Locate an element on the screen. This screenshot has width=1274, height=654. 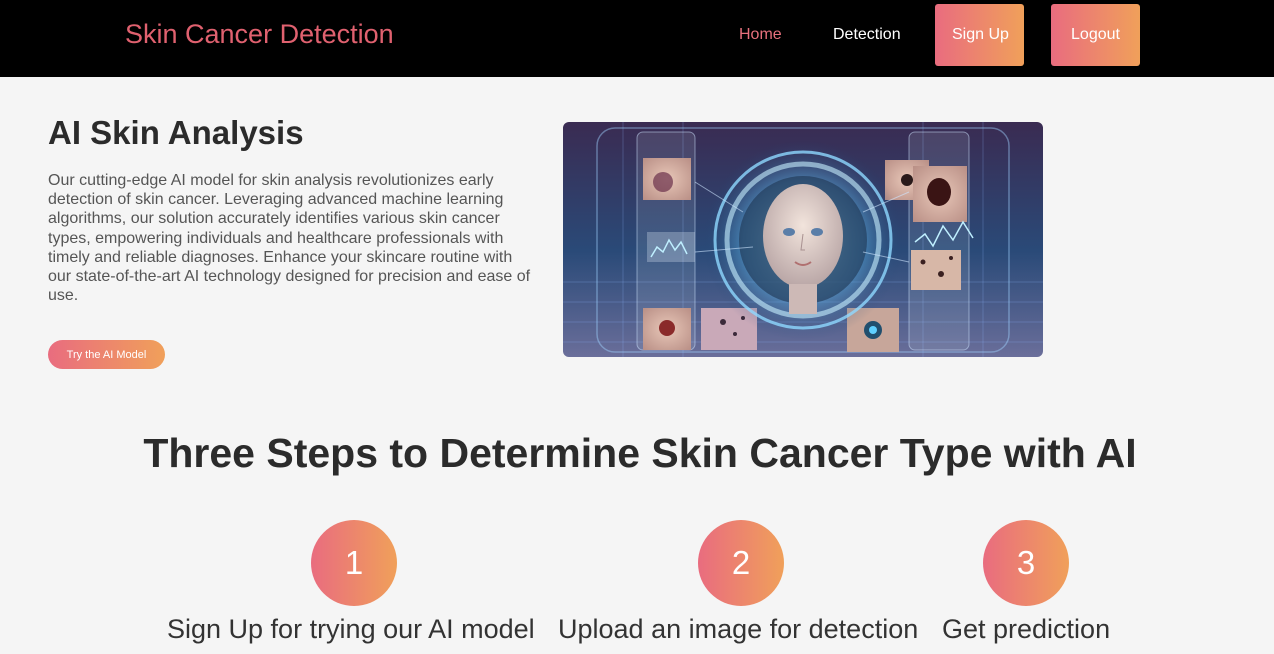
step-2-circle: 2 is located at coordinates (741, 563).